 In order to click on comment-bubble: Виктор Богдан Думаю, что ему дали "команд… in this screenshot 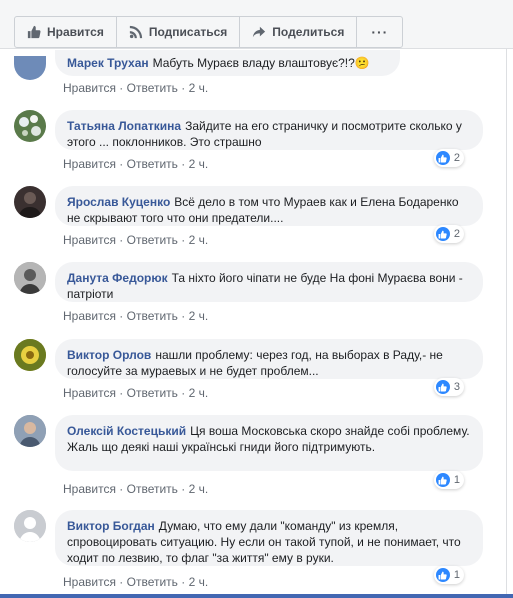, I will do `click(269, 538)`.